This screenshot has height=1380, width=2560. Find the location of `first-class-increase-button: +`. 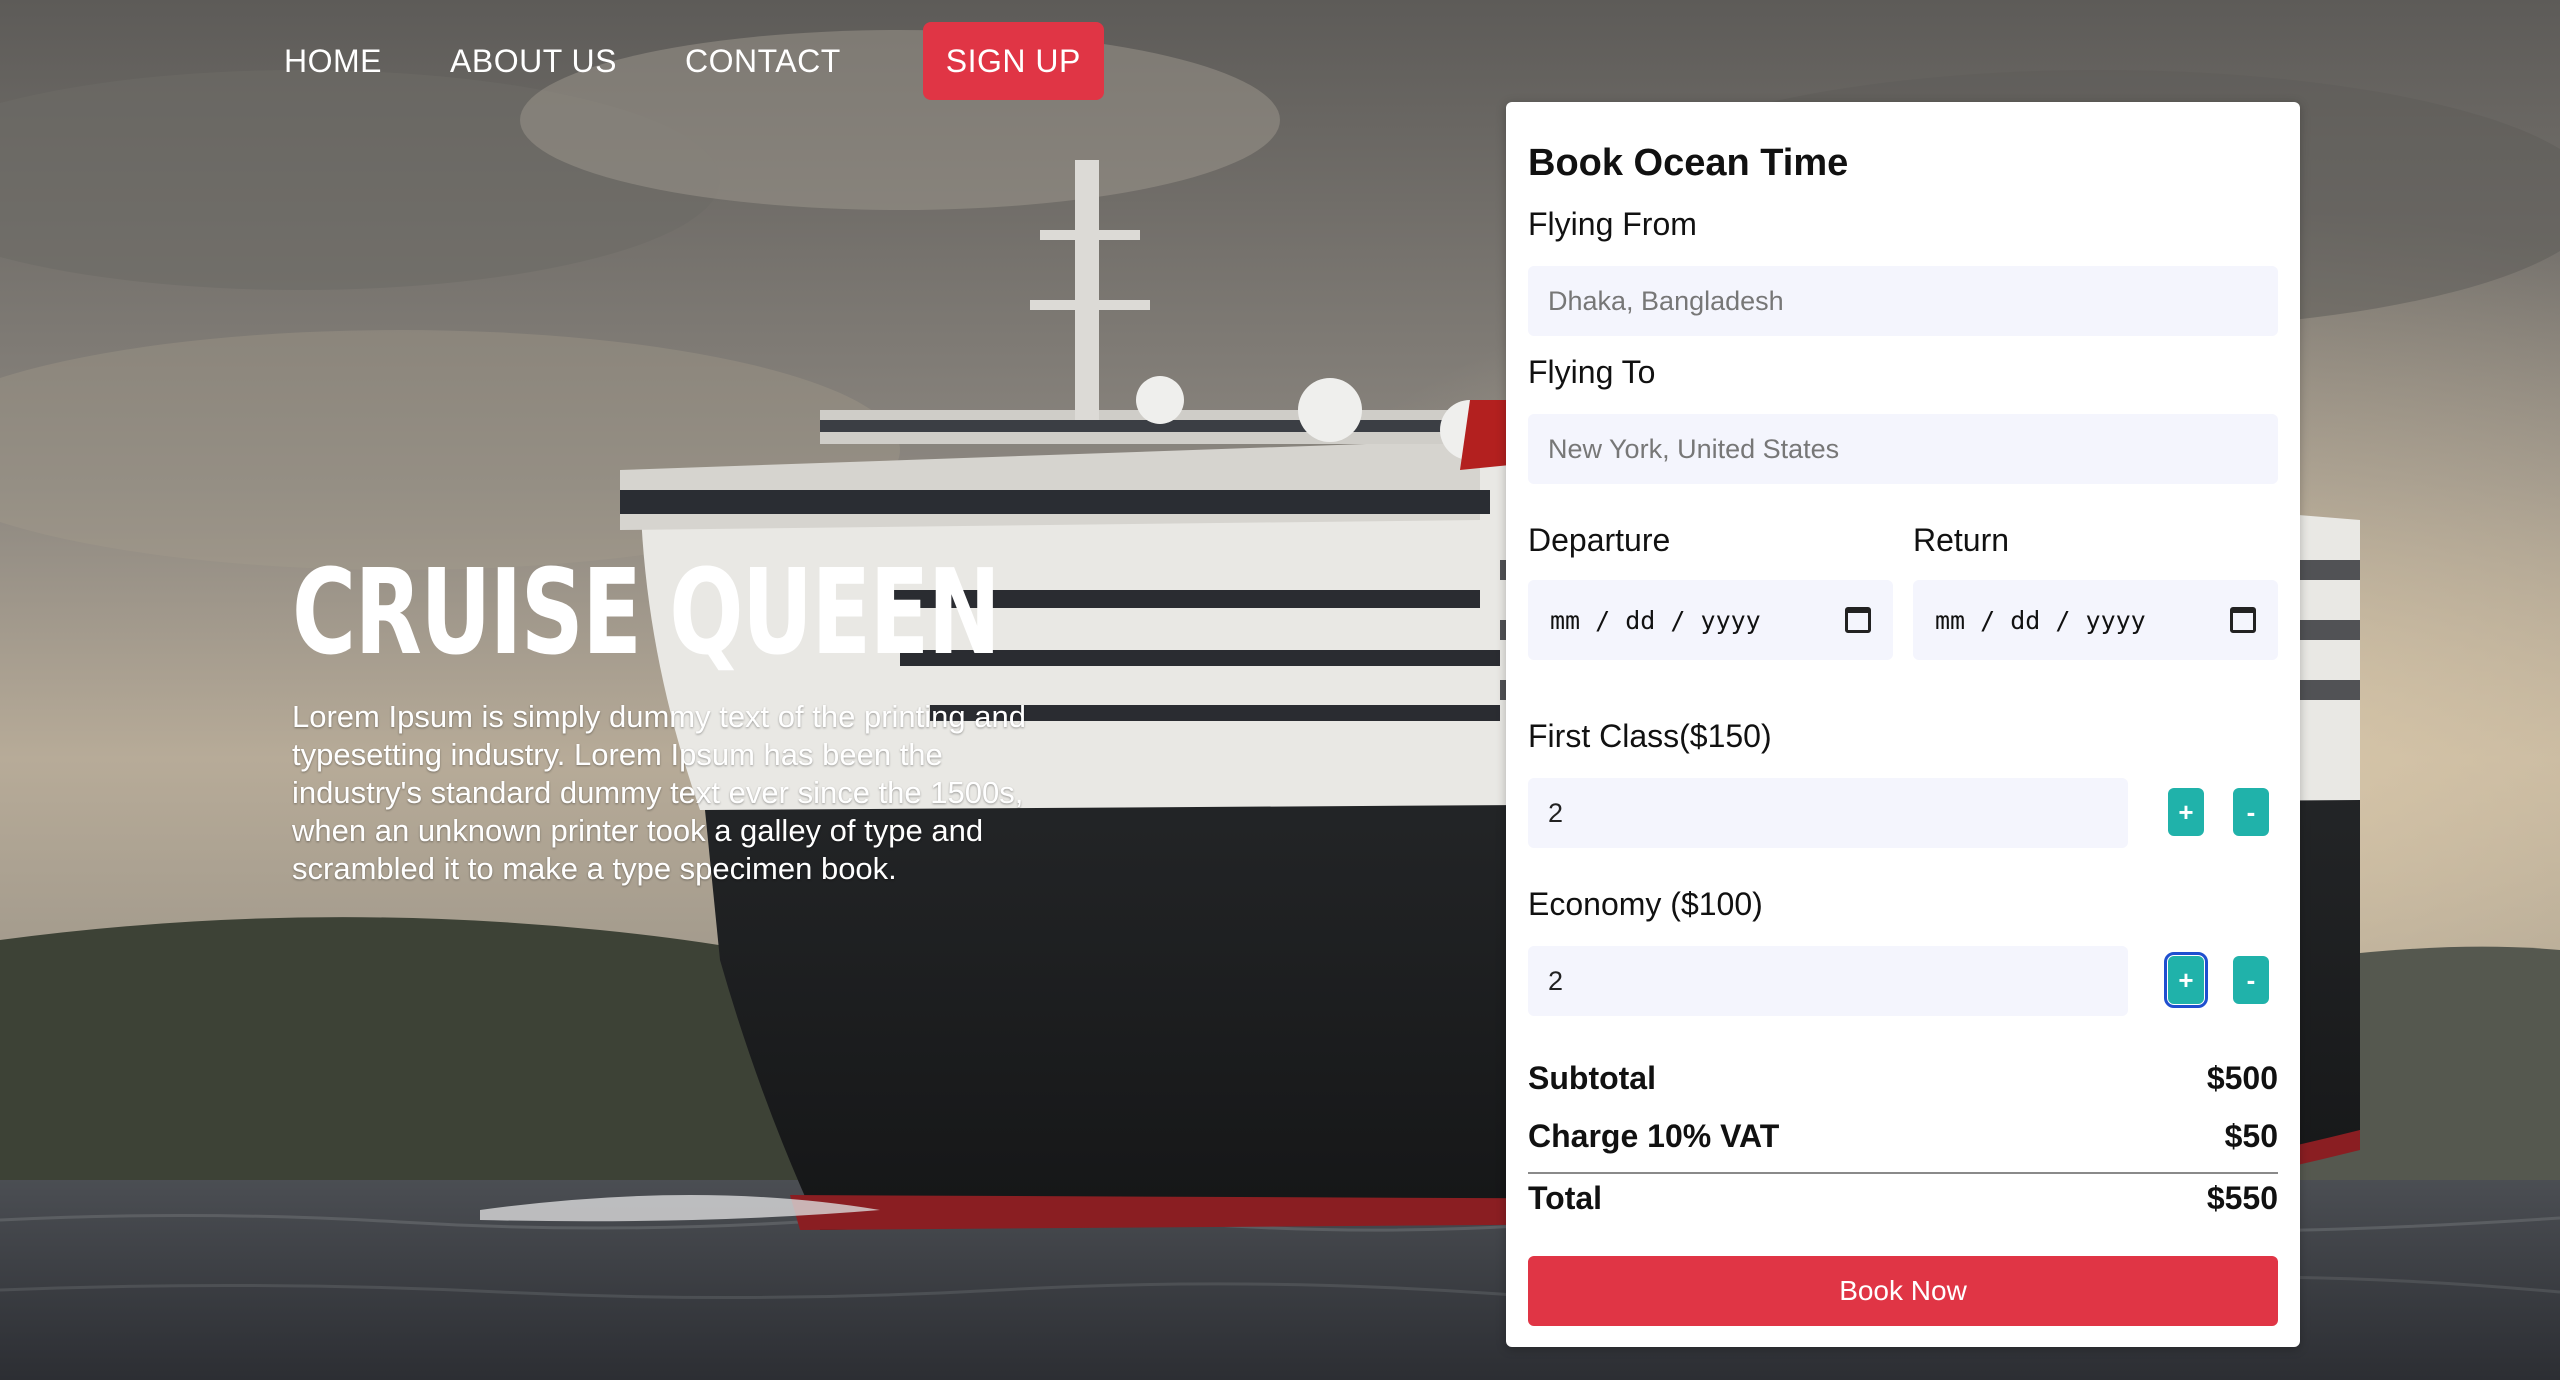

first-class-increase-button: + is located at coordinates (2186, 812).